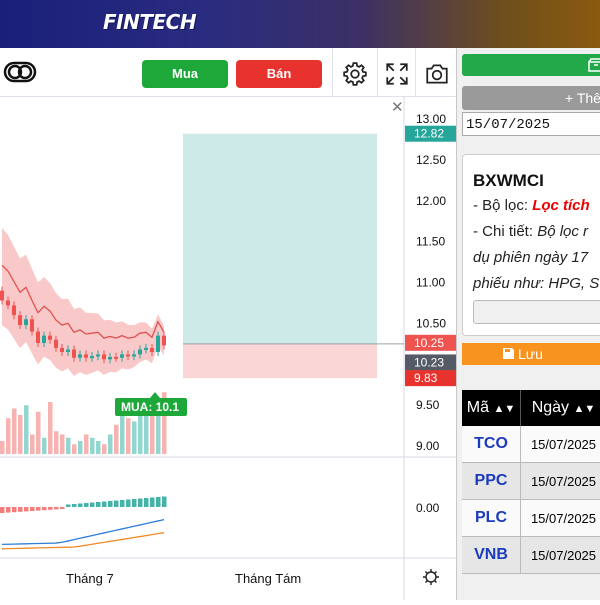  I want to click on table-row: PPC15/07/2025, so click(531, 481).